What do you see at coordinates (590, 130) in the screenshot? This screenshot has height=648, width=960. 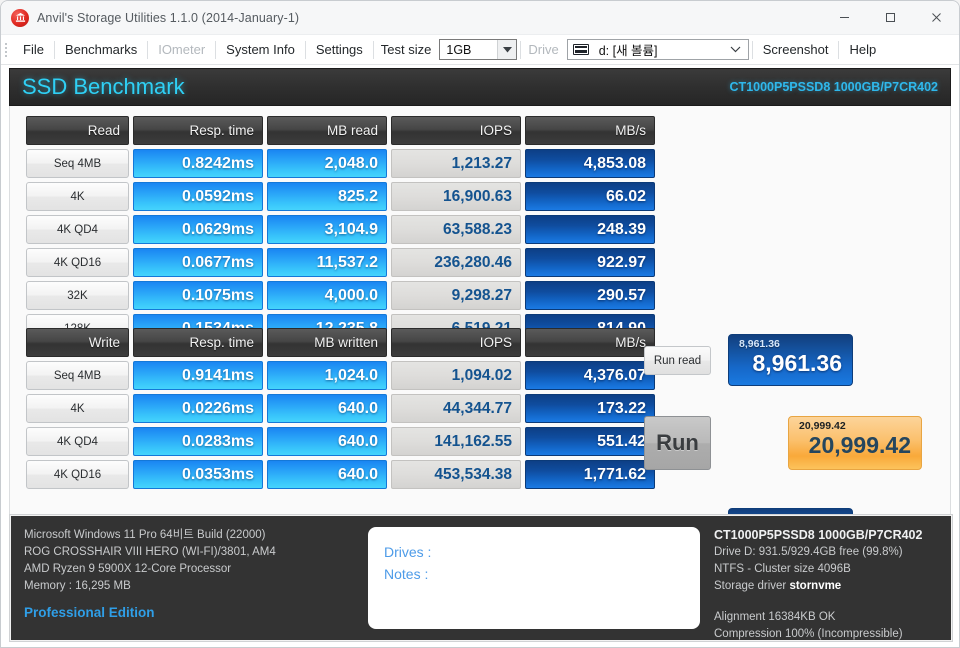 I see `column-header-mbs: MB/s` at bounding box center [590, 130].